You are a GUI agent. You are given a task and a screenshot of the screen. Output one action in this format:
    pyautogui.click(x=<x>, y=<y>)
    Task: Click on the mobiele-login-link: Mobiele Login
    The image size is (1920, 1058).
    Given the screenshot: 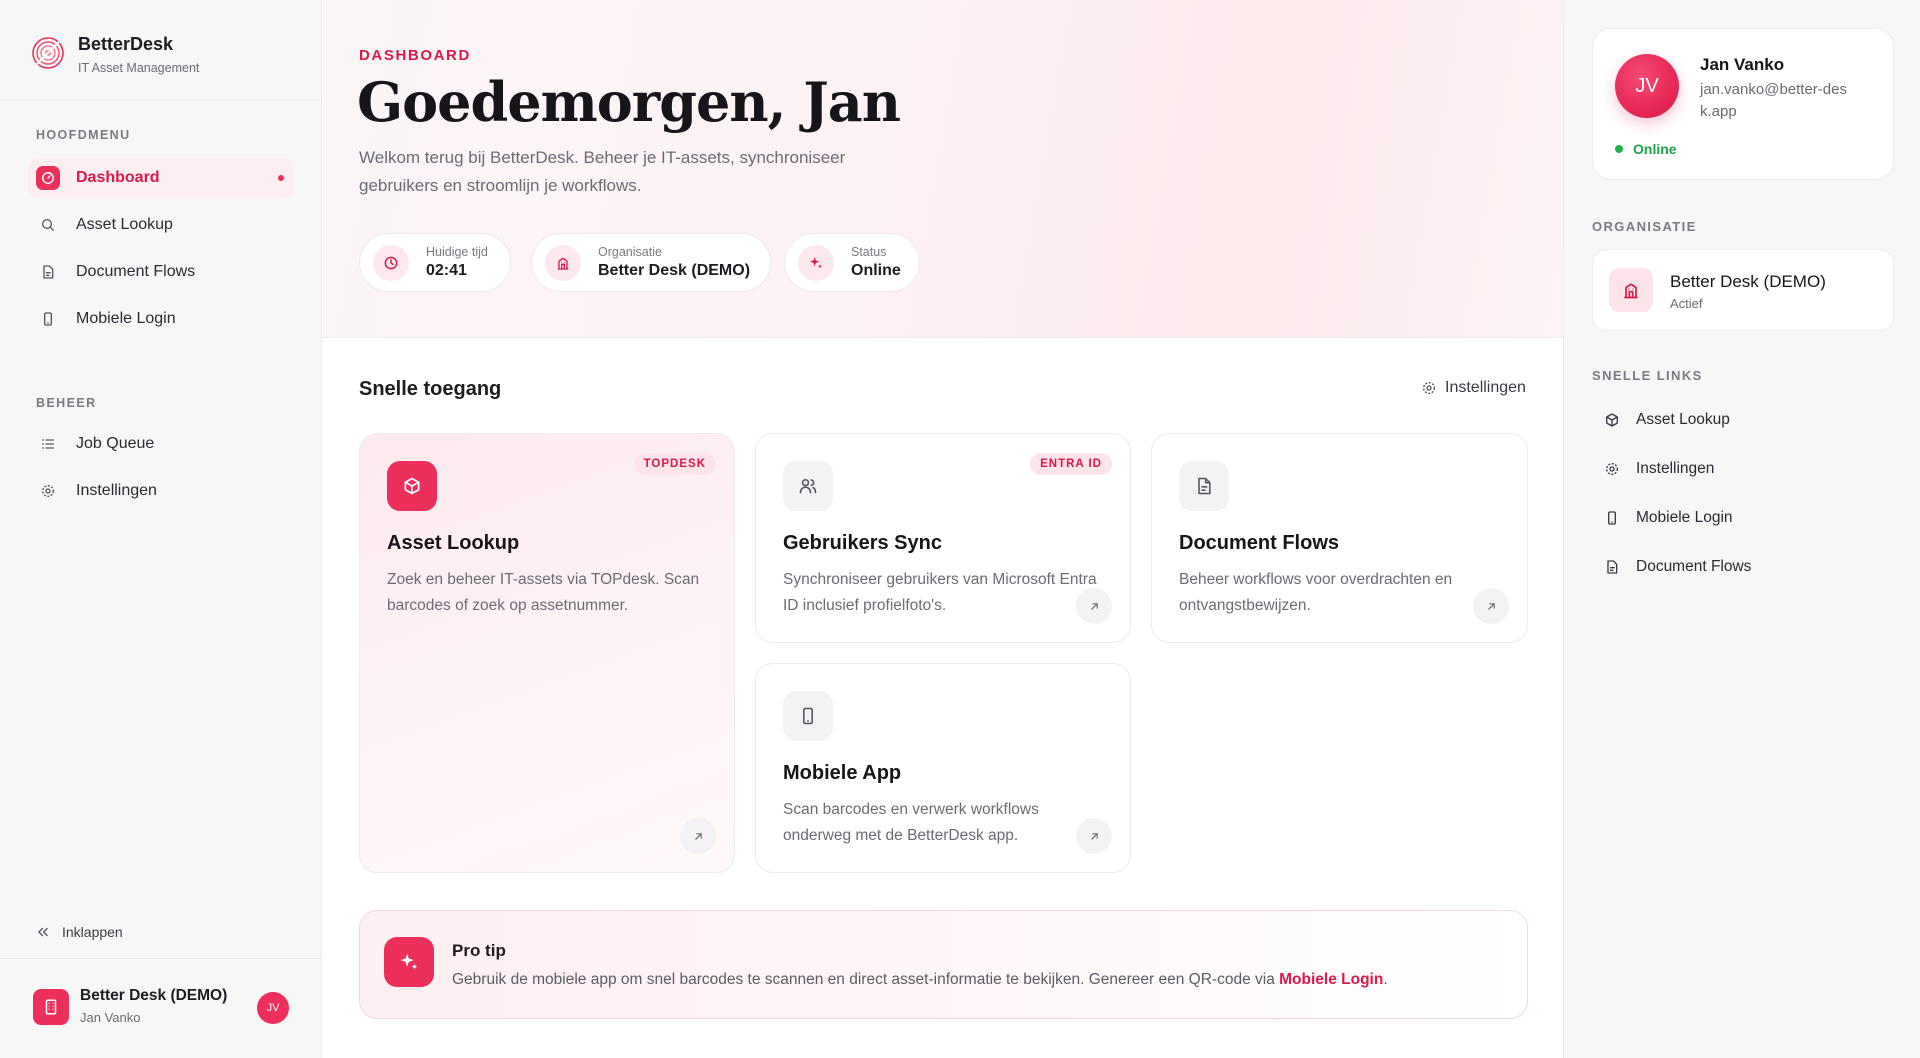 What is the action you would take?
    pyautogui.click(x=1331, y=979)
    